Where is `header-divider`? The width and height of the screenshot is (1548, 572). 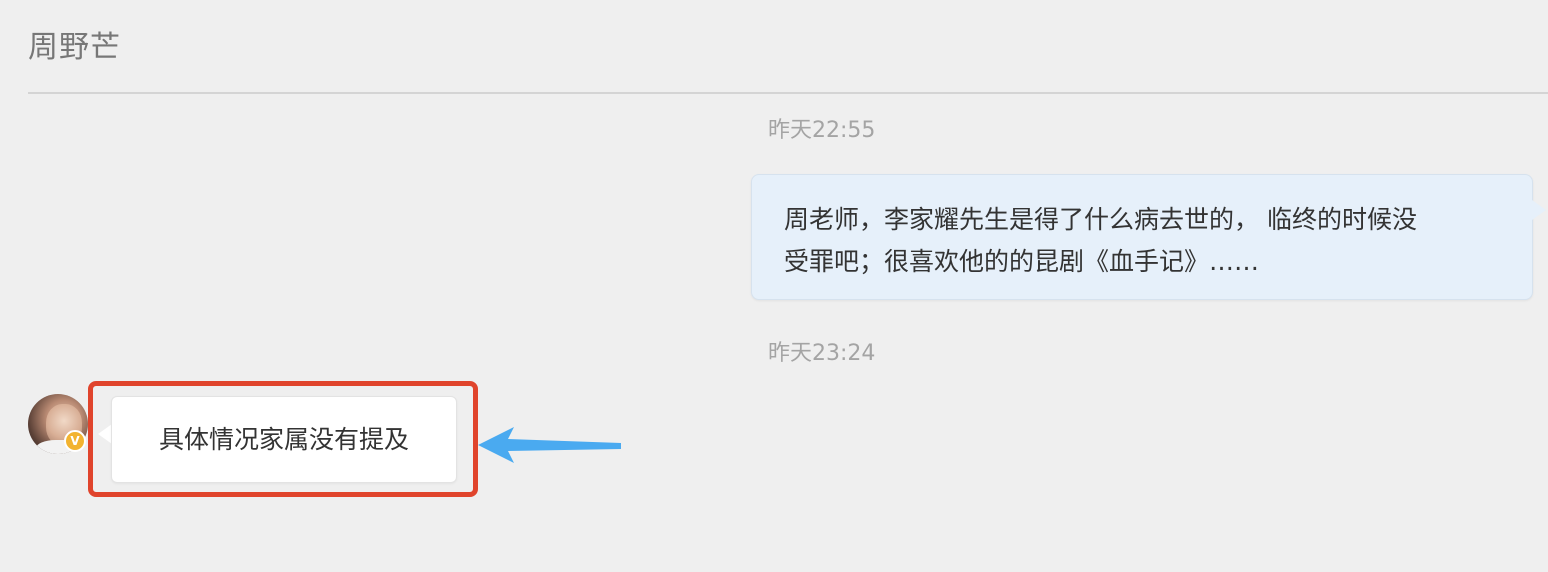 header-divider is located at coordinates (788, 93).